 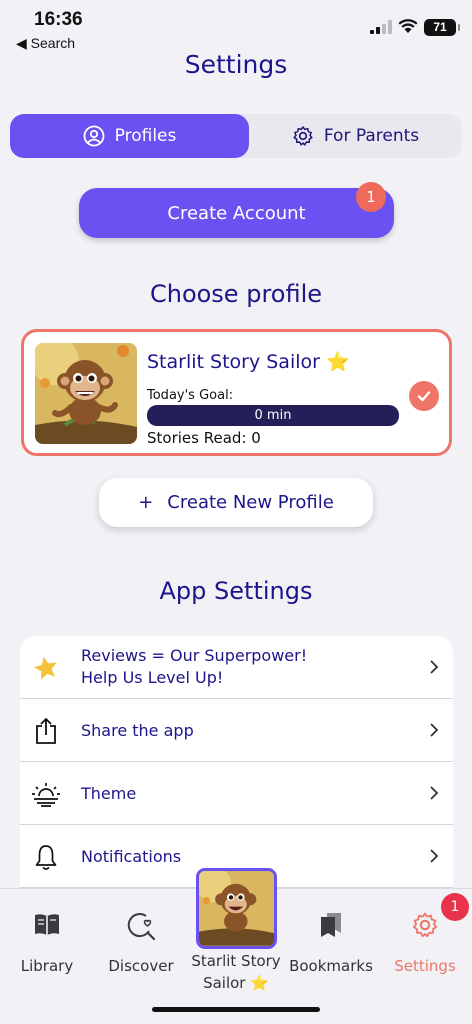 What do you see at coordinates (250, 502) in the screenshot?
I see `create-new-profile-label: Create New Profile` at bounding box center [250, 502].